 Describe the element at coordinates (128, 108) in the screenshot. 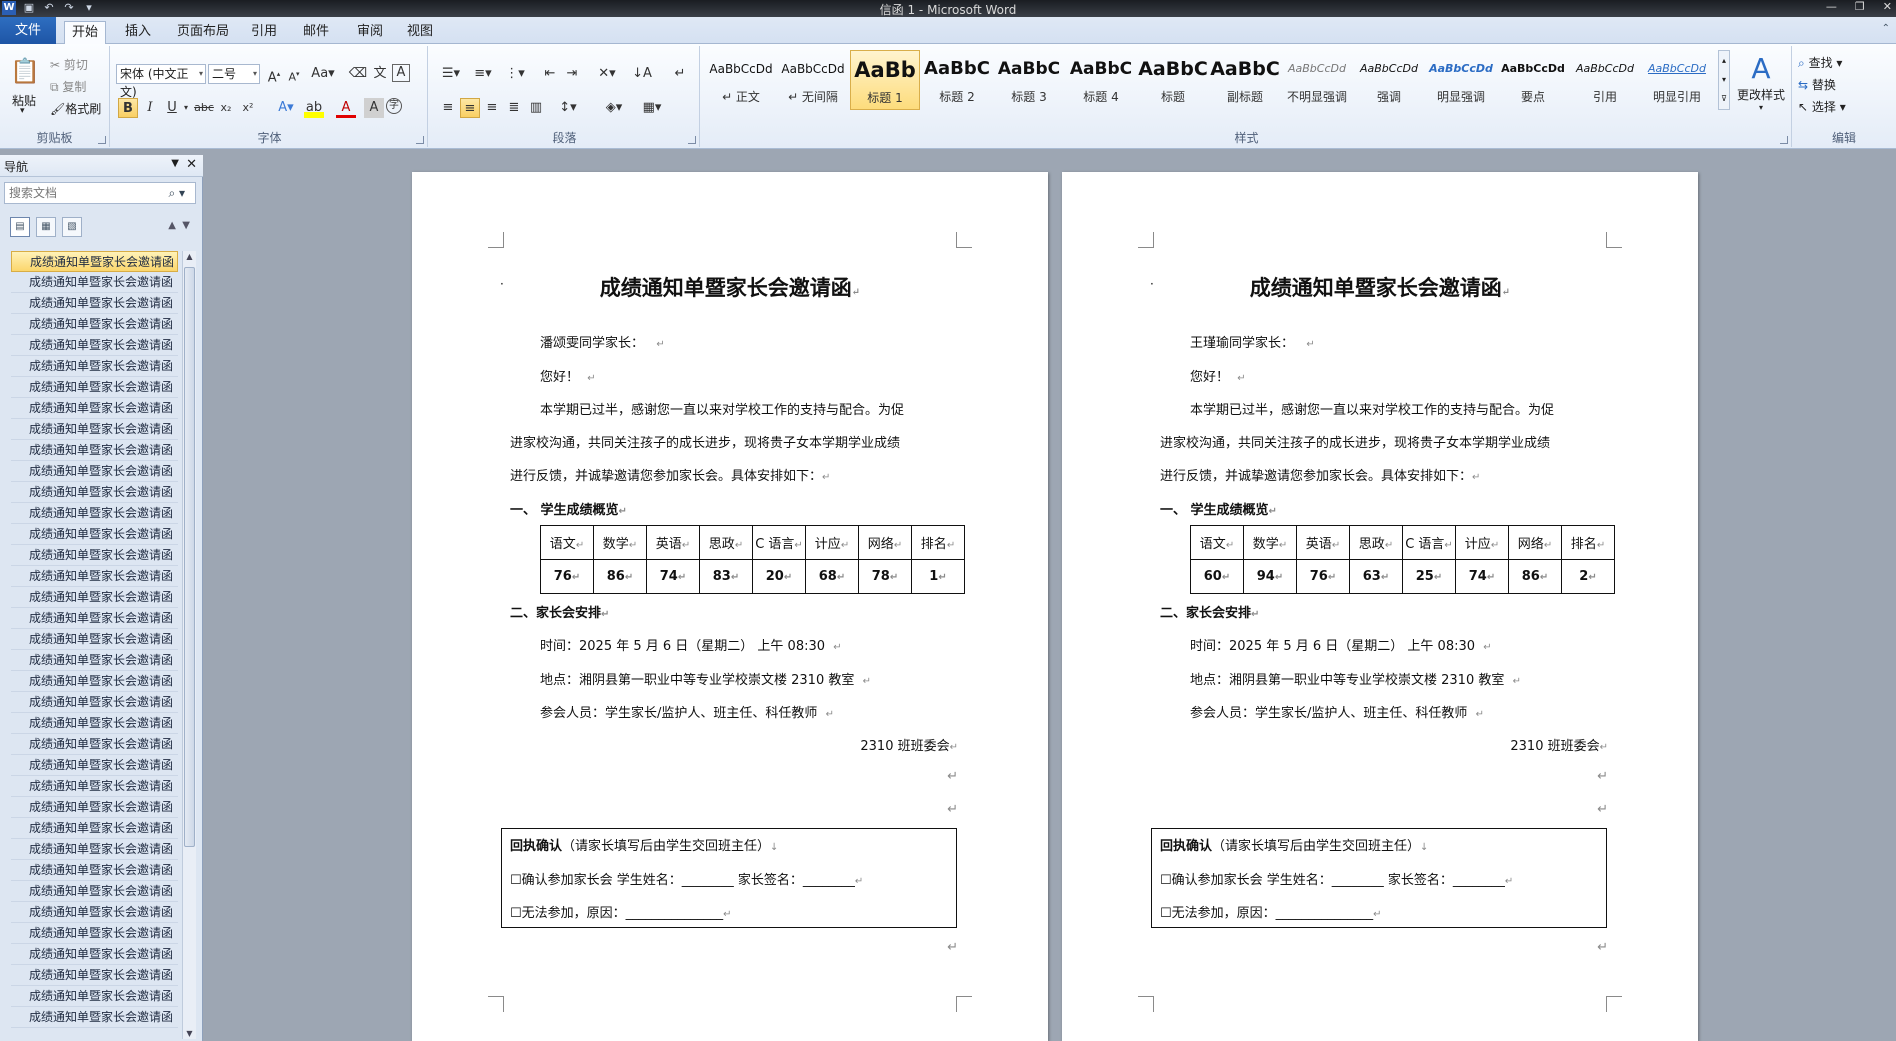

I see `bold-icon: B` at that location.